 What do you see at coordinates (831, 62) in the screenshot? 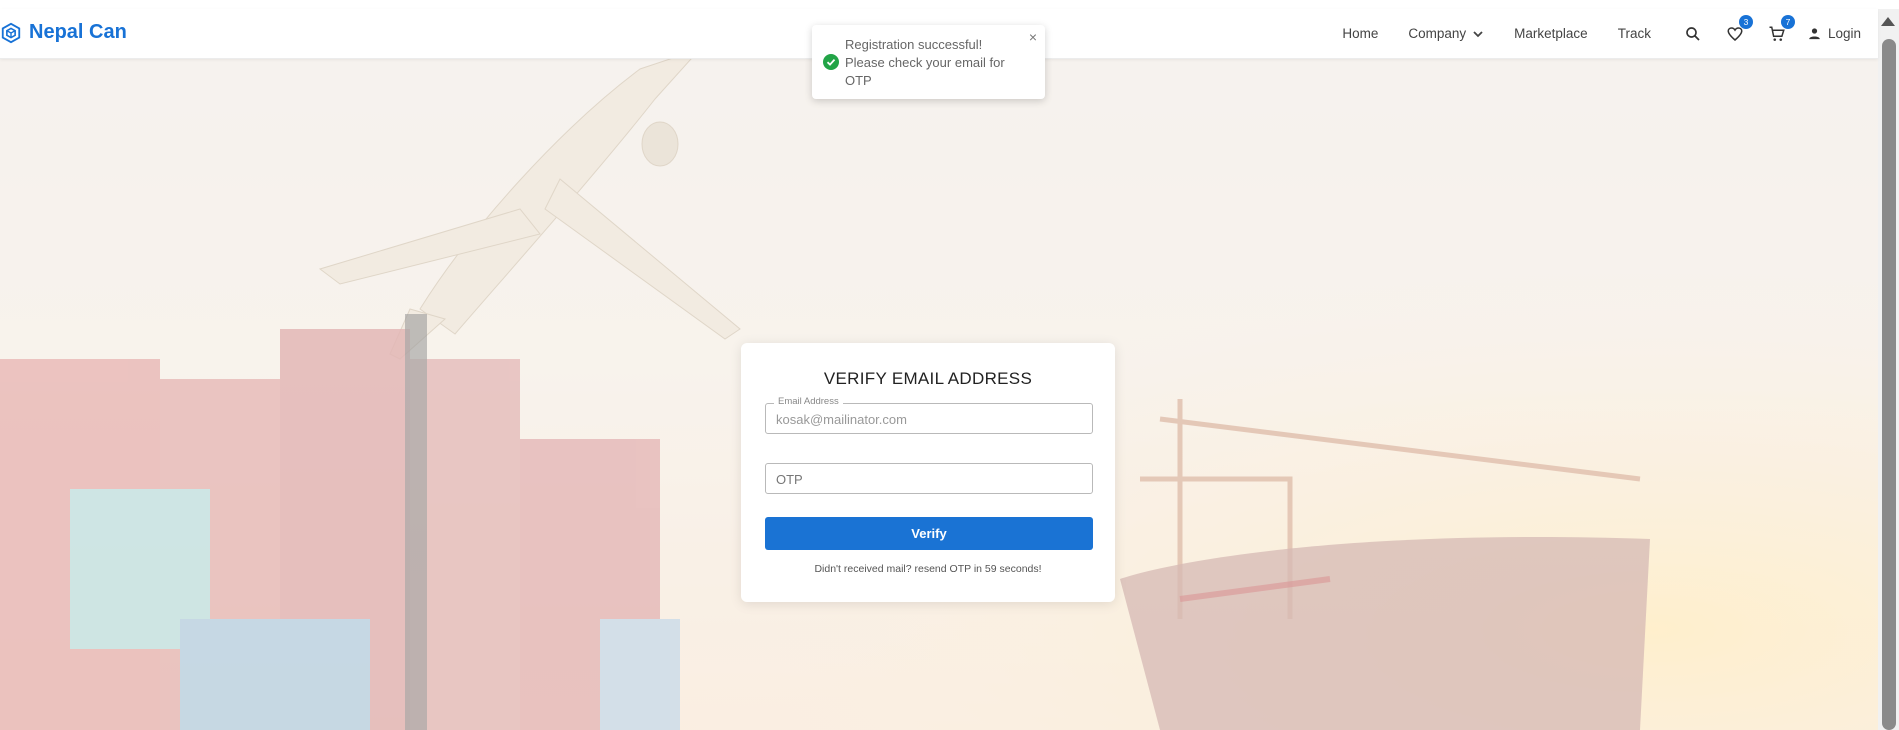
I see `check-circle-icon` at bounding box center [831, 62].